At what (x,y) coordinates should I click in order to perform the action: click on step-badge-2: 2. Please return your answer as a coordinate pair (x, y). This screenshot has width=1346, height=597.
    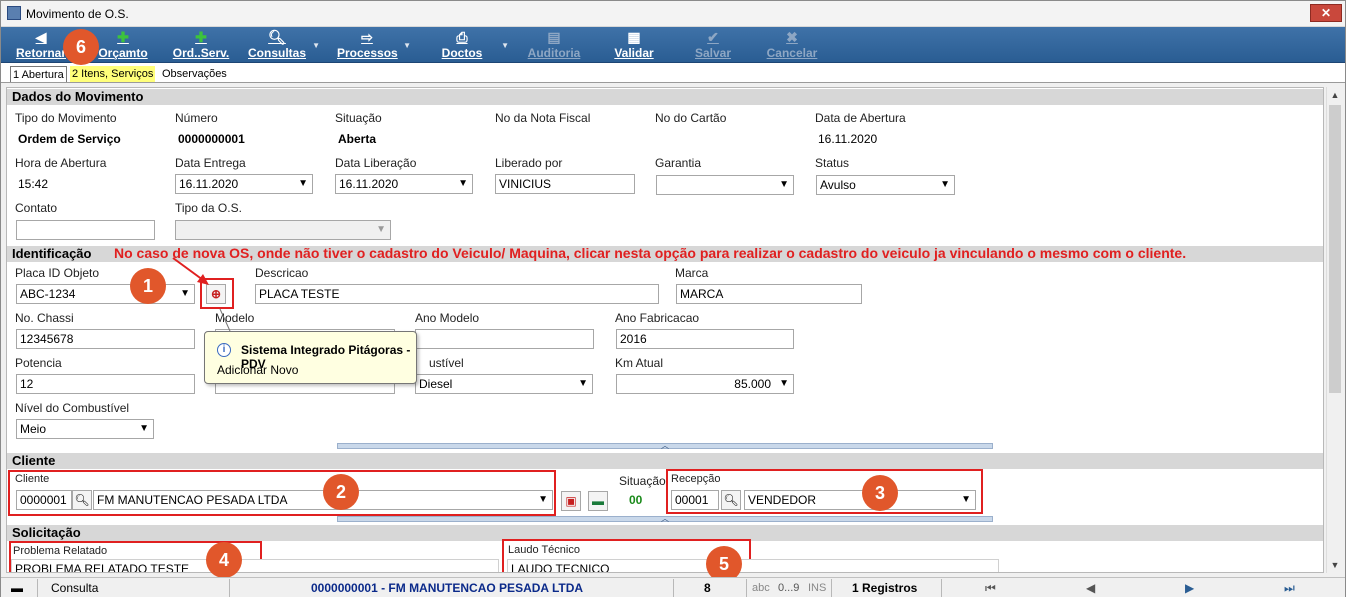
    Looking at the image, I should click on (341, 492).